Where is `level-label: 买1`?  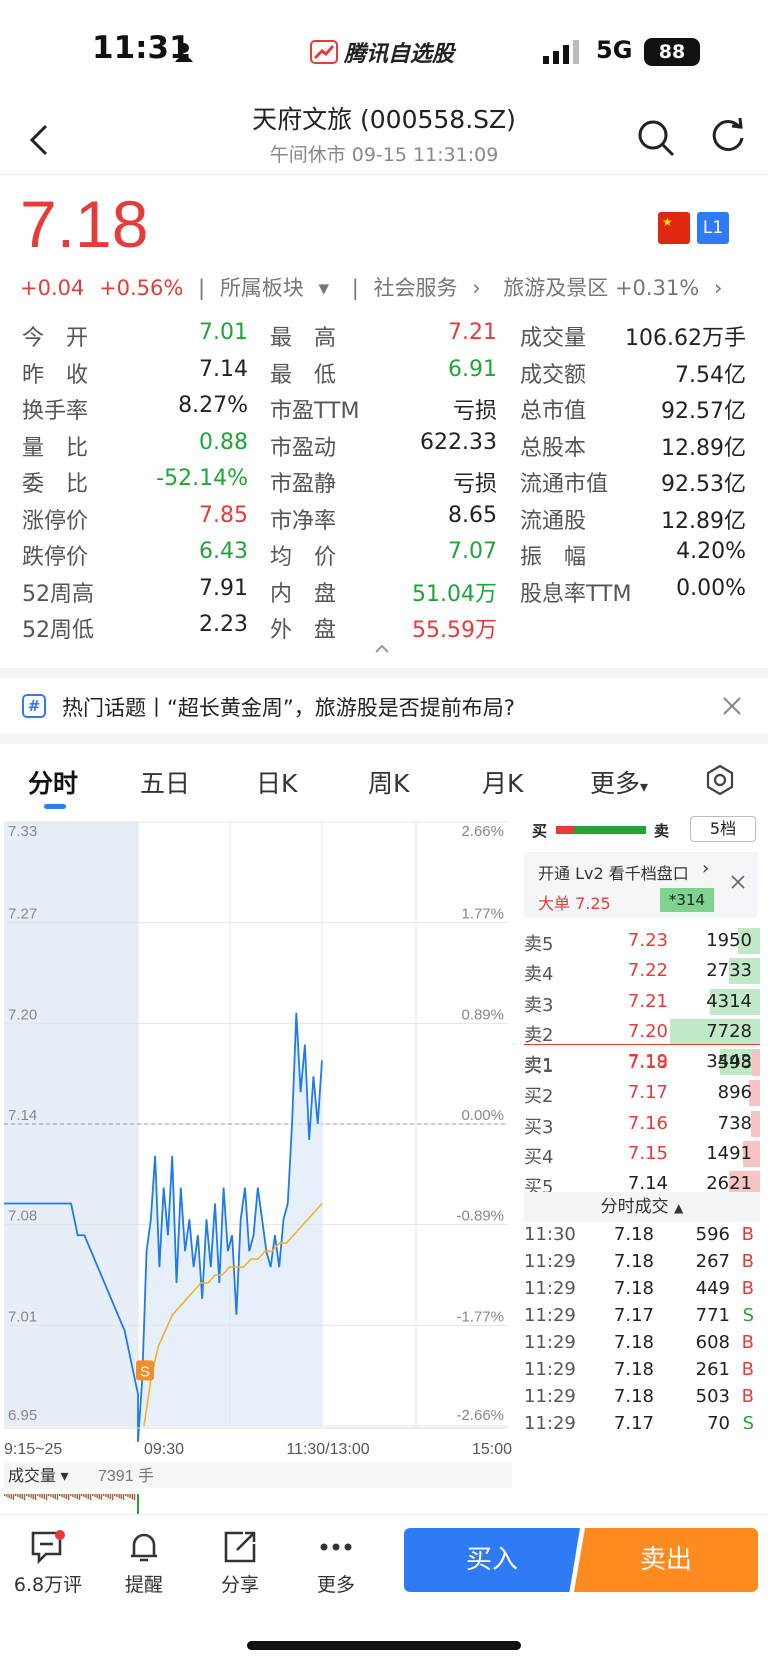
level-label: 买1 is located at coordinates (539, 1066).